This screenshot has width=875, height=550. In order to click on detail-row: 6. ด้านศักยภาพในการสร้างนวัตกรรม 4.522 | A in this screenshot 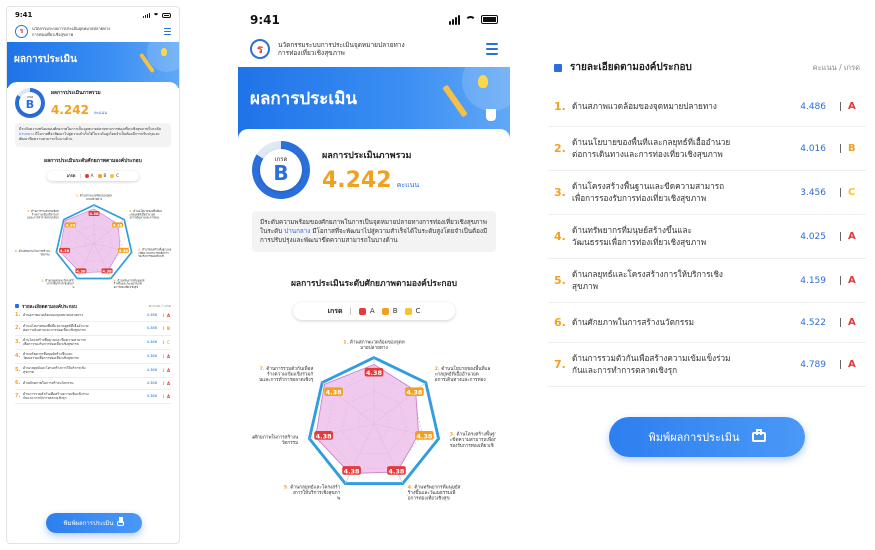, I will do `click(707, 323)`.